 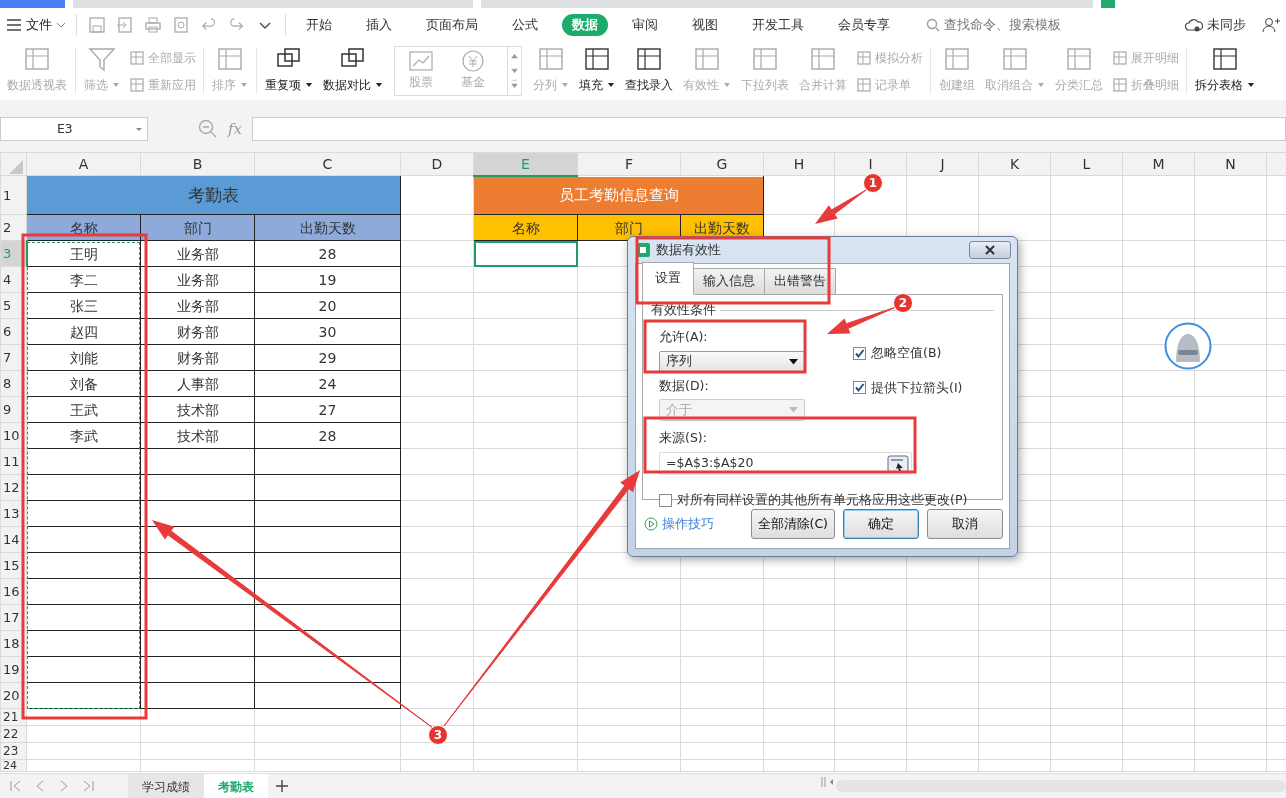 I want to click on sync-status: 未同步, so click(x=1226, y=25).